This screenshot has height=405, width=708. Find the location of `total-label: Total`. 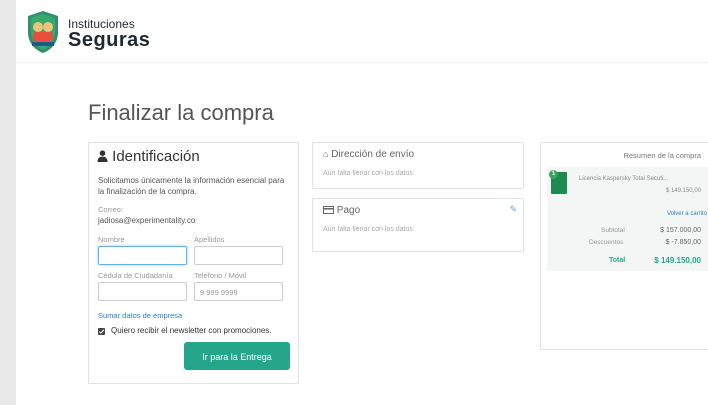

total-label: Total is located at coordinates (617, 260).